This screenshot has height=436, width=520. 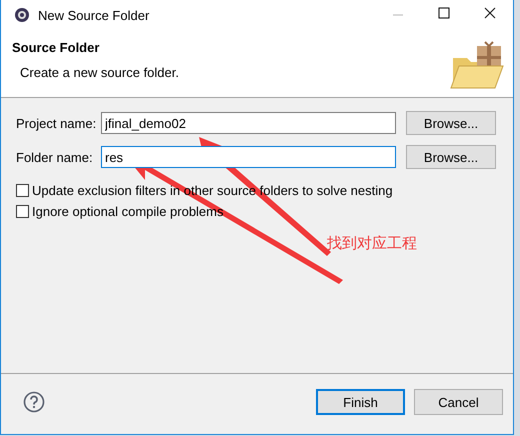 What do you see at coordinates (34, 402) in the screenshot?
I see `help-icon` at bounding box center [34, 402].